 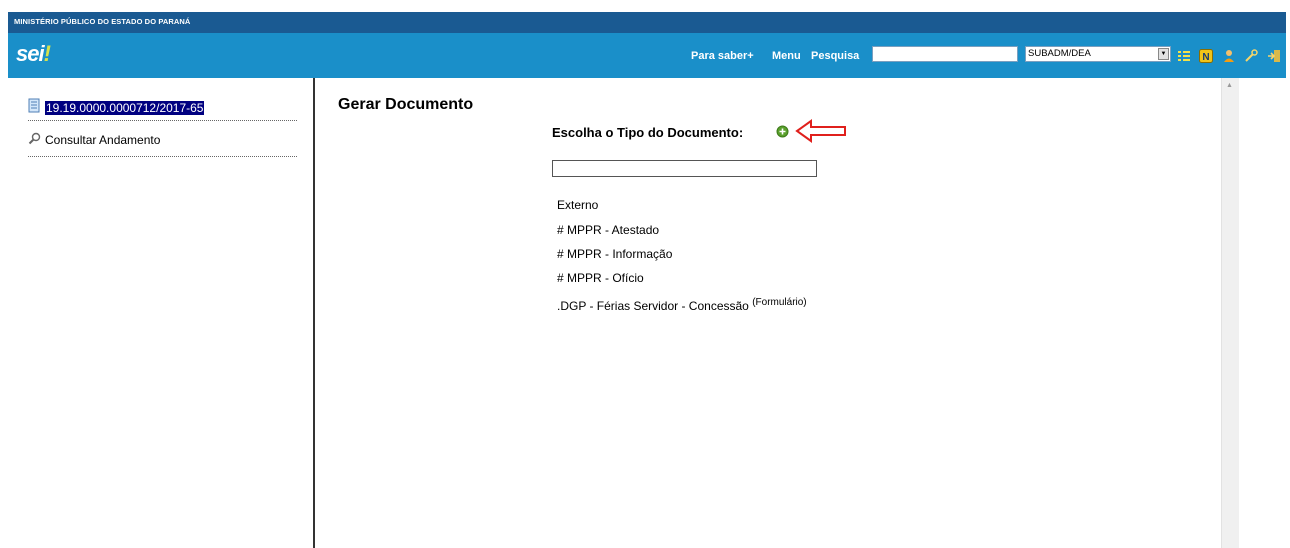 What do you see at coordinates (779, 302) in the screenshot?
I see `form-suffix: (Formulário)` at bounding box center [779, 302].